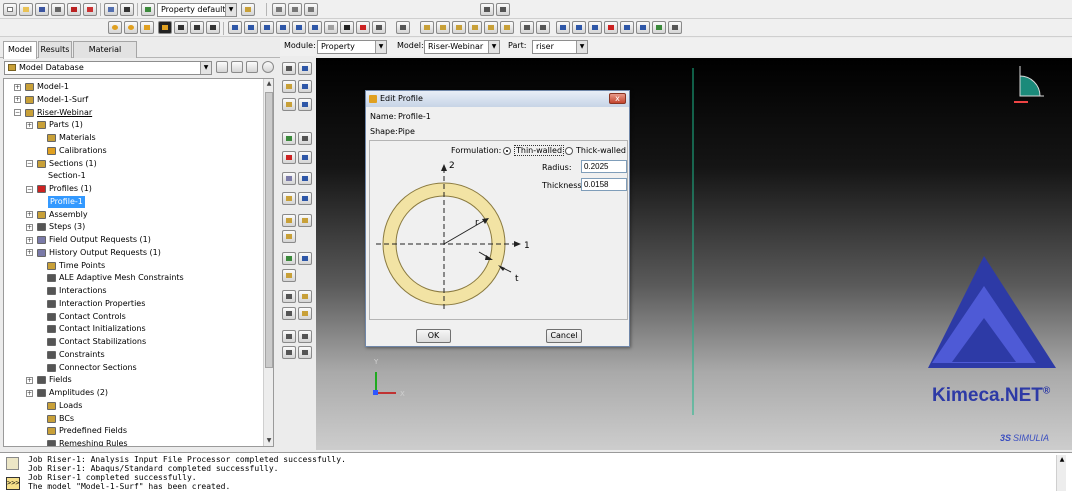  Describe the element at coordinates (611, 27) in the screenshot. I see `color-d-icon` at that location.